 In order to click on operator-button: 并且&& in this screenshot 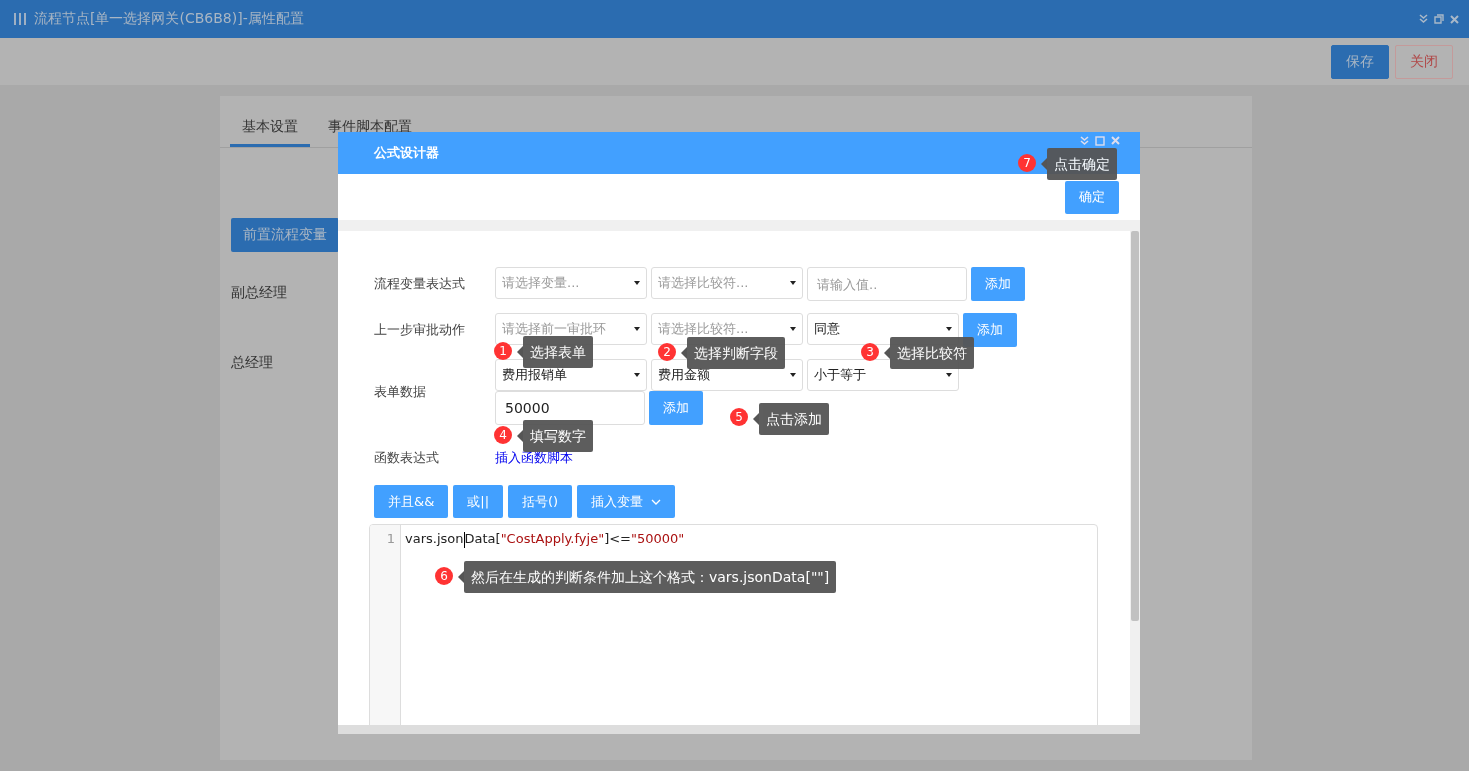, I will do `click(411, 501)`.